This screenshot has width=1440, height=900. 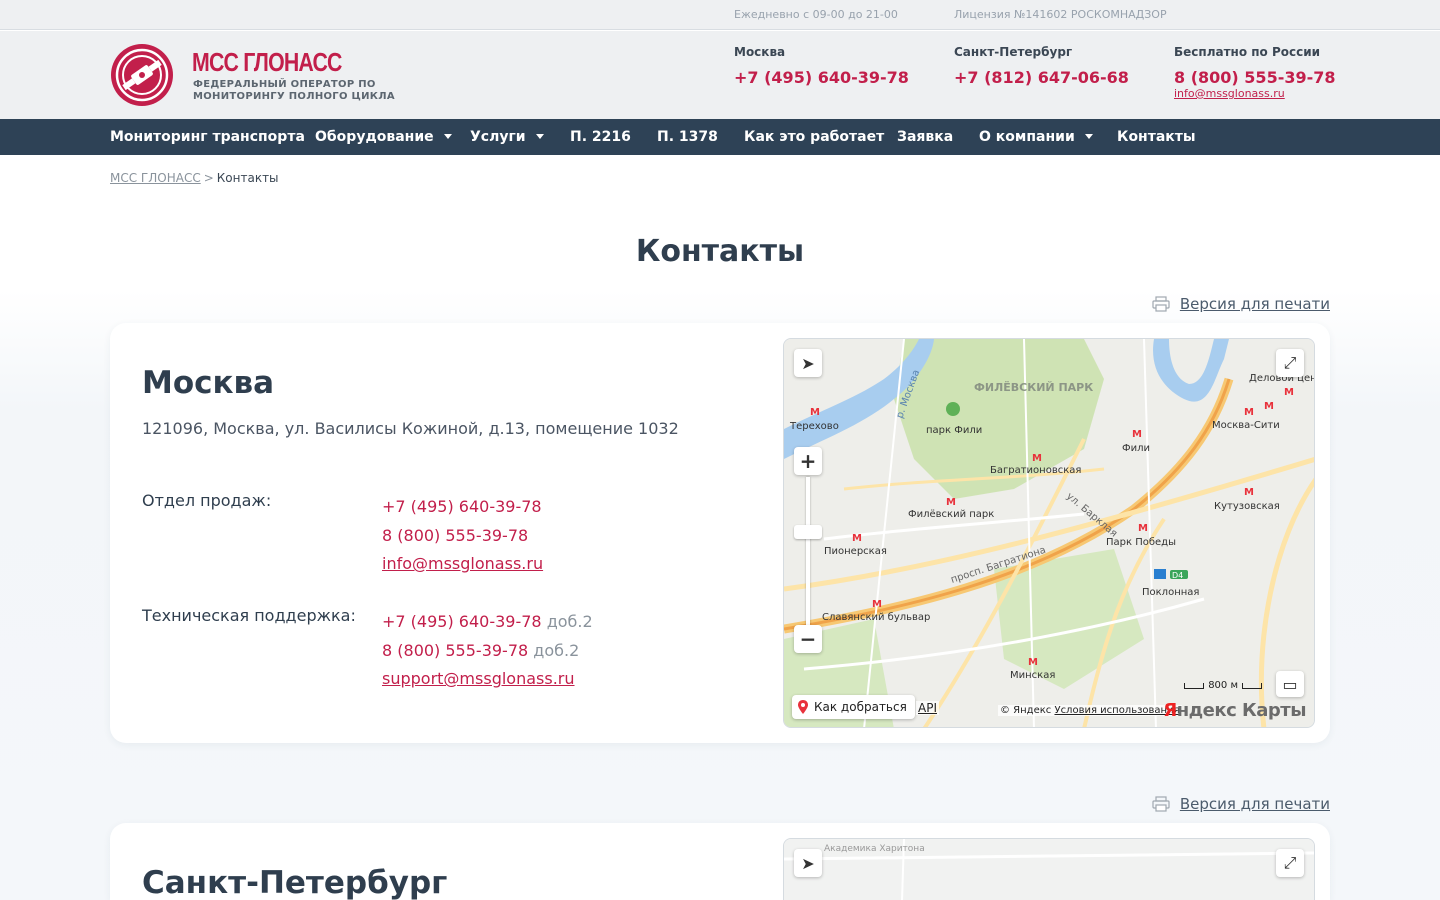 I want to click on print-version-link-spb: Версия для печати, so click(x=1241, y=804).